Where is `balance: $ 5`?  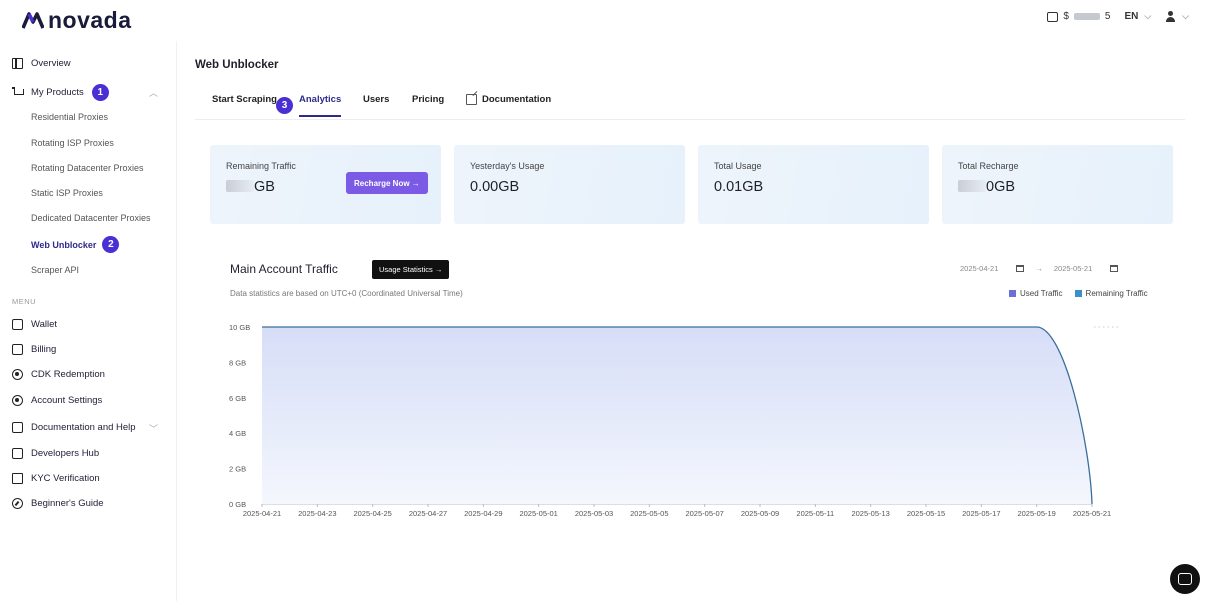
balance: $ 5 is located at coordinates (1078, 16).